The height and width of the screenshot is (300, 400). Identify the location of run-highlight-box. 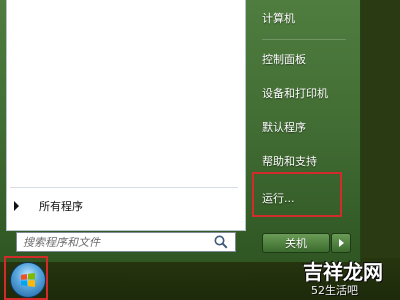
(297, 194).